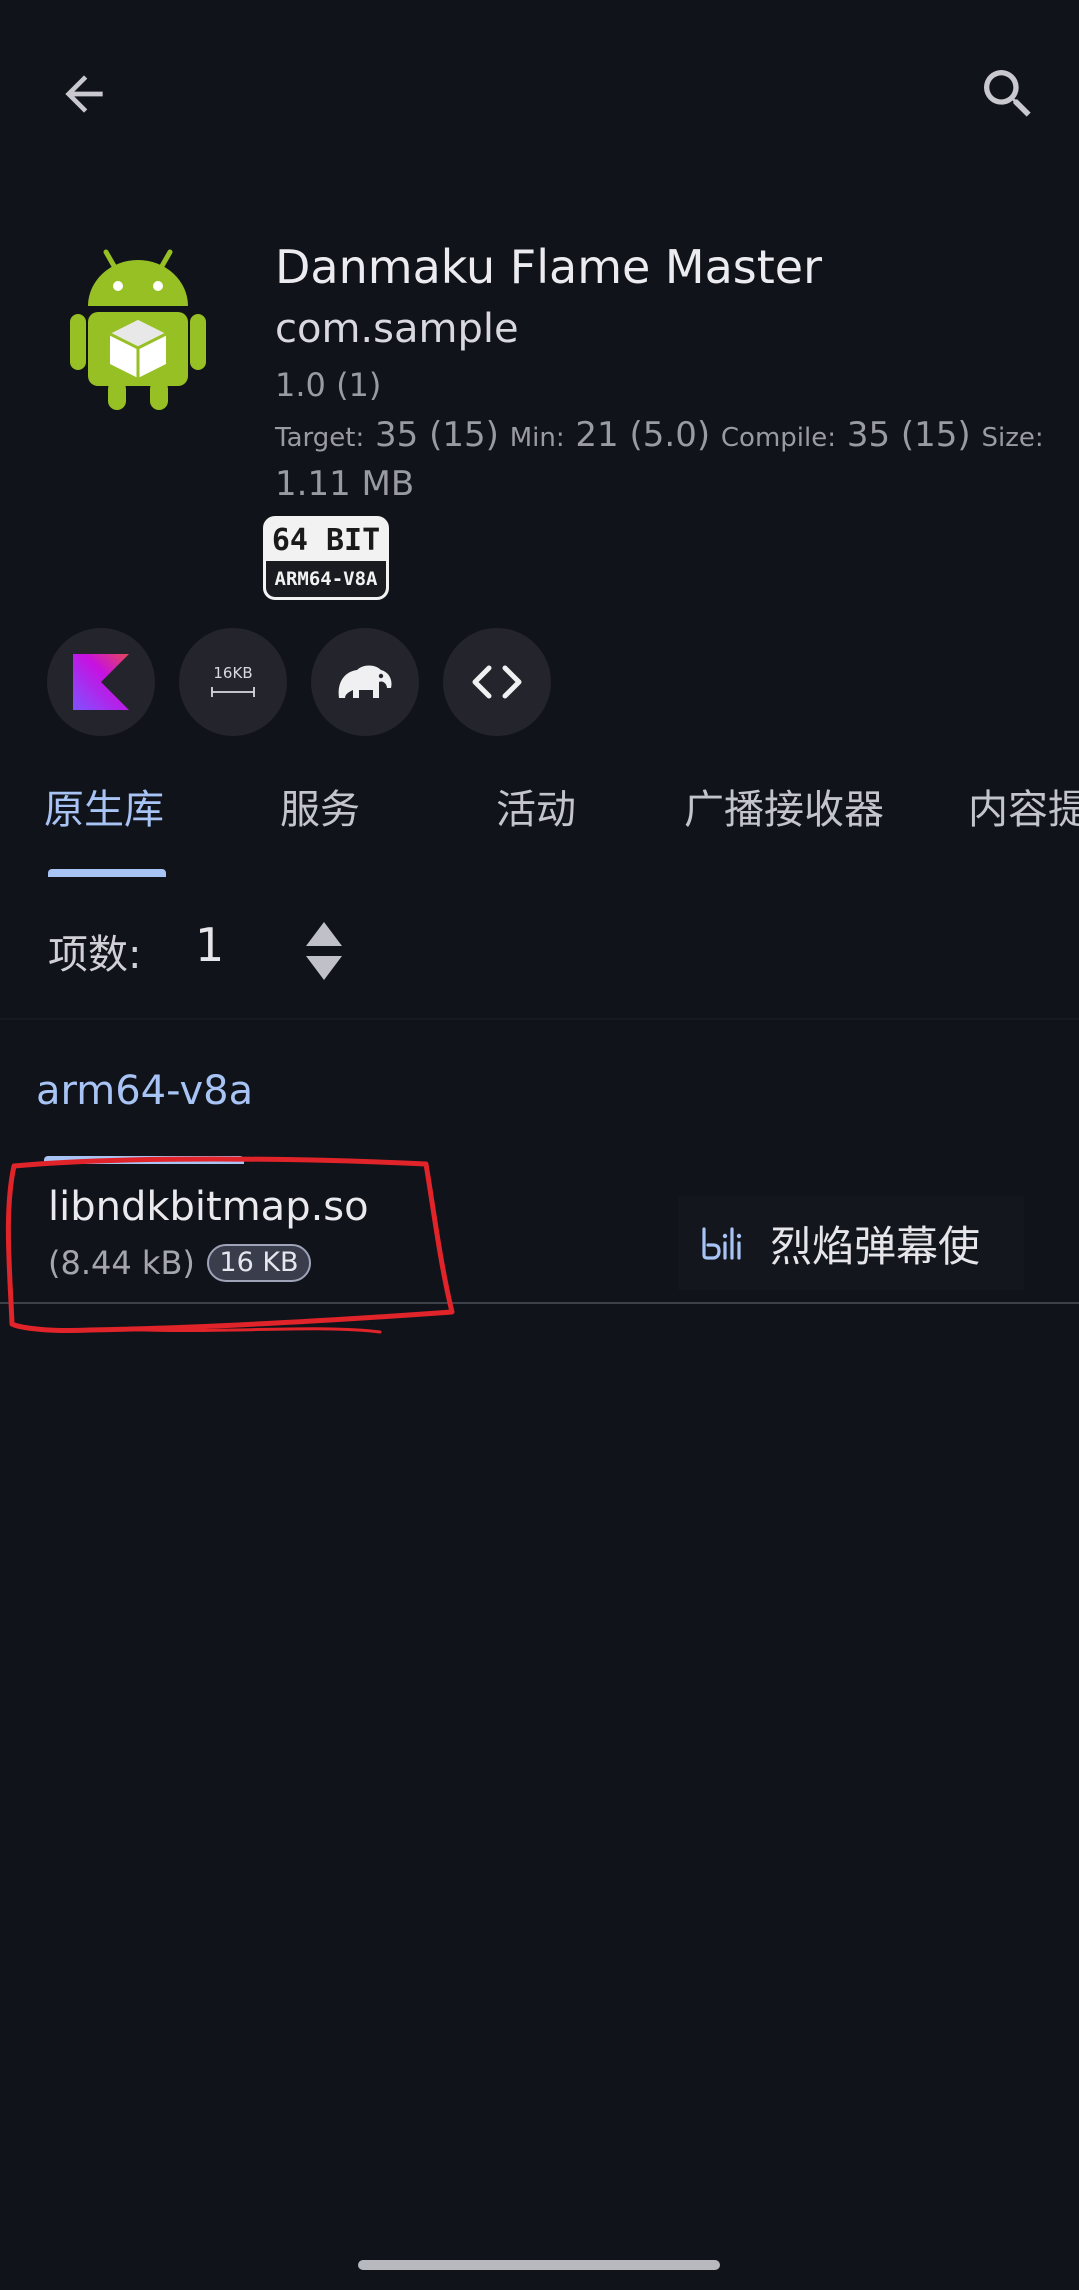 This screenshot has width=1079, height=2290. I want to click on arrow-left-icon, so click(84, 94).